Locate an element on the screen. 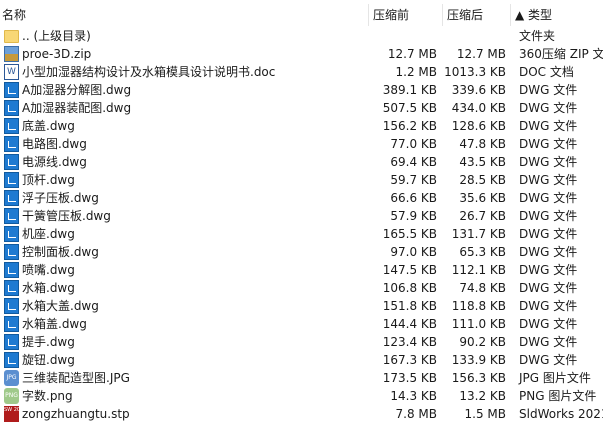 The image size is (603, 445). size-after: 131.7 KB is located at coordinates (478, 234).